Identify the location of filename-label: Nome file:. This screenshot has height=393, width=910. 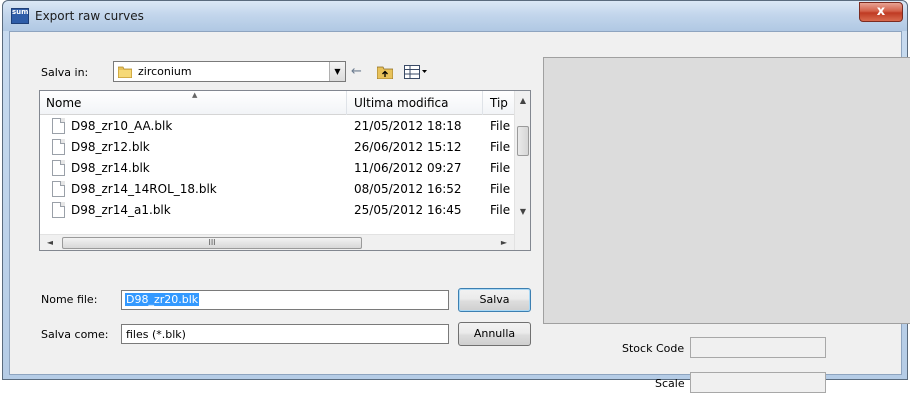
(69, 299).